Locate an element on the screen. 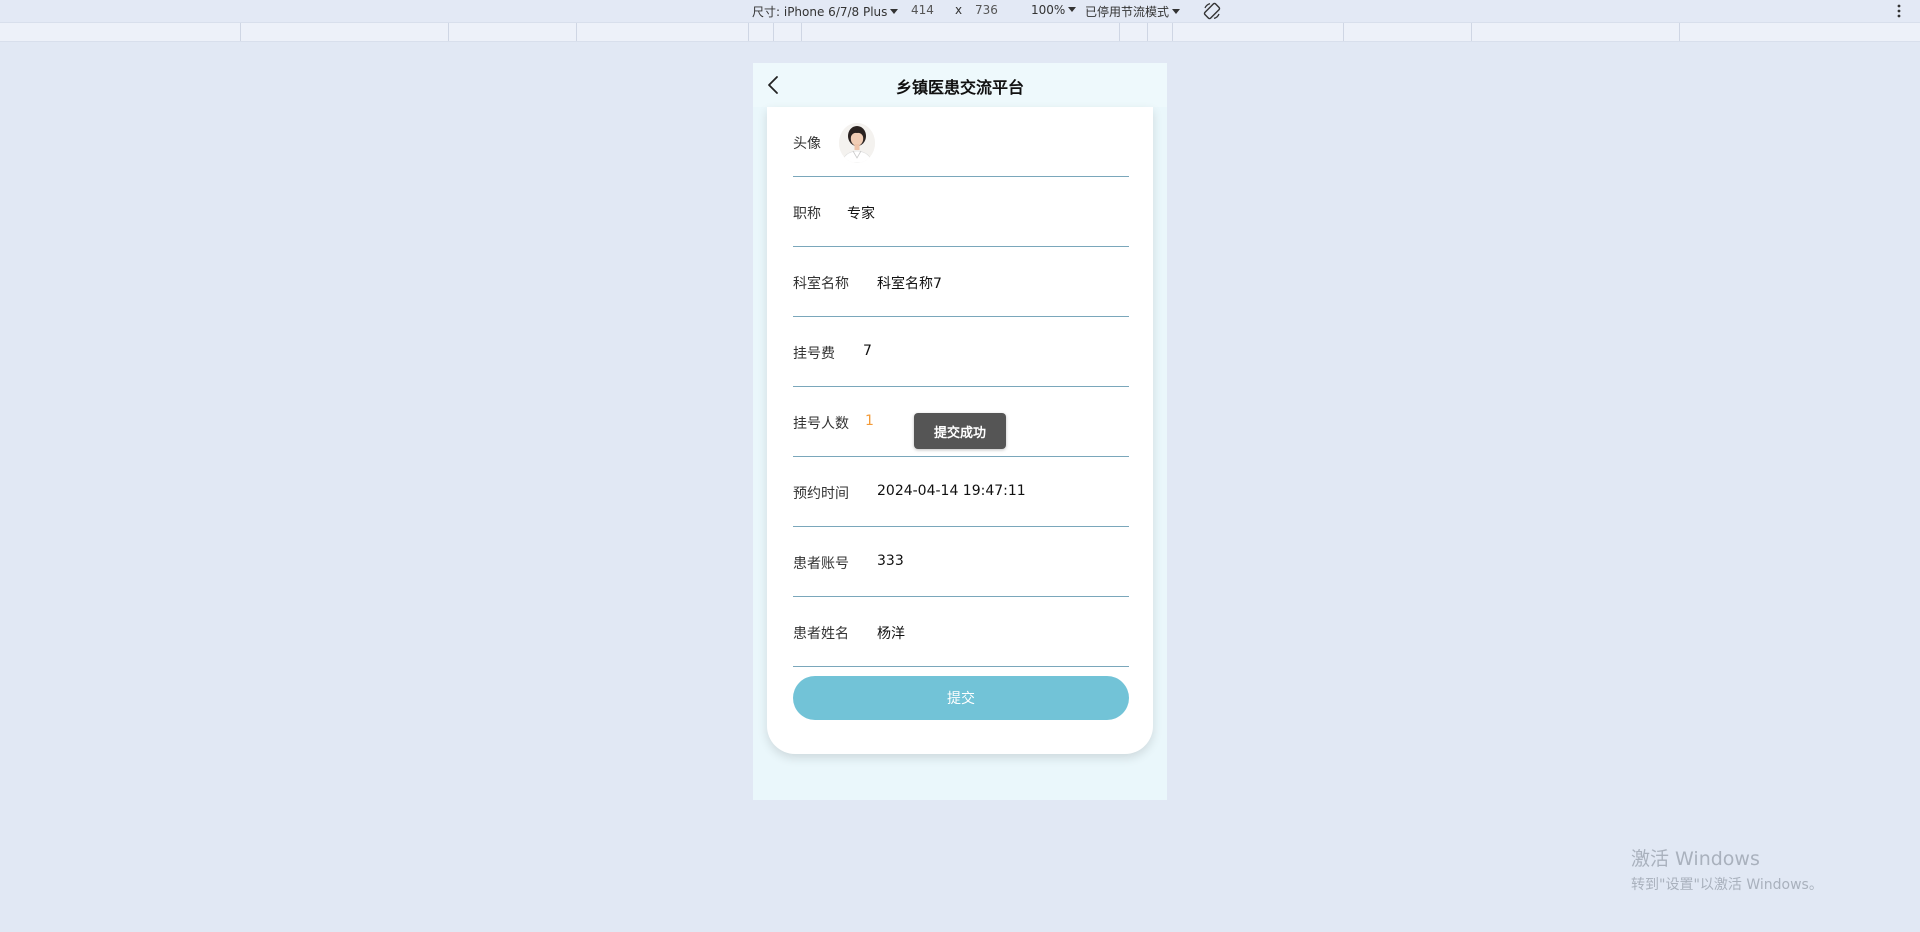 The width and height of the screenshot is (1920, 932). fee-label: 挂号费 is located at coordinates (814, 354).